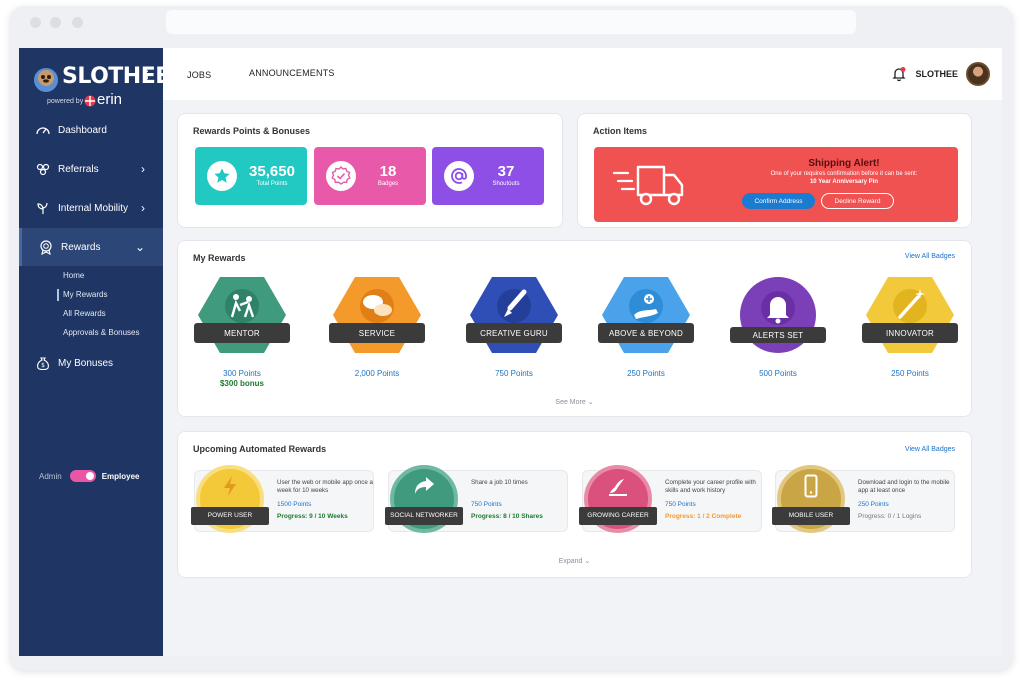 This screenshot has width=1024, height=682. What do you see at coordinates (370, 176) in the screenshot?
I see `stat-badges: 18 Badges` at bounding box center [370, 176].